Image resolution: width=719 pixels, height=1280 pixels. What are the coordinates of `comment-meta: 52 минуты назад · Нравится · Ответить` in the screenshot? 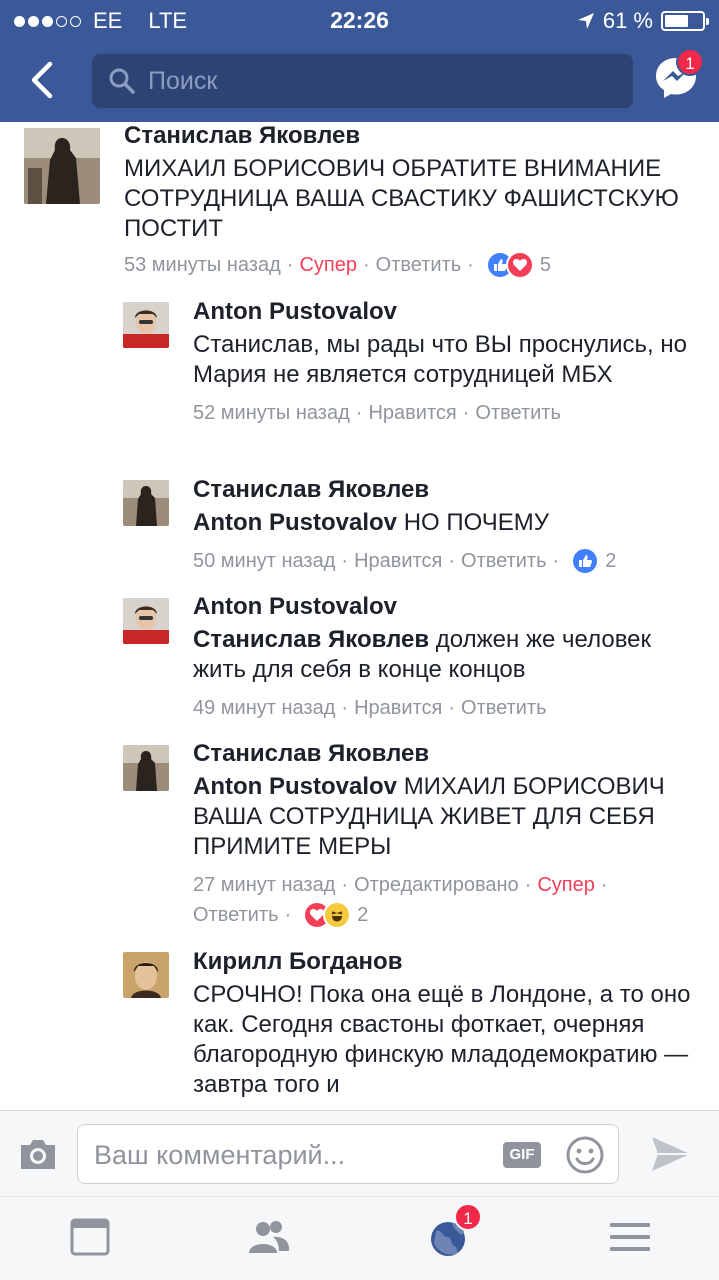 It's located at (443, 413).